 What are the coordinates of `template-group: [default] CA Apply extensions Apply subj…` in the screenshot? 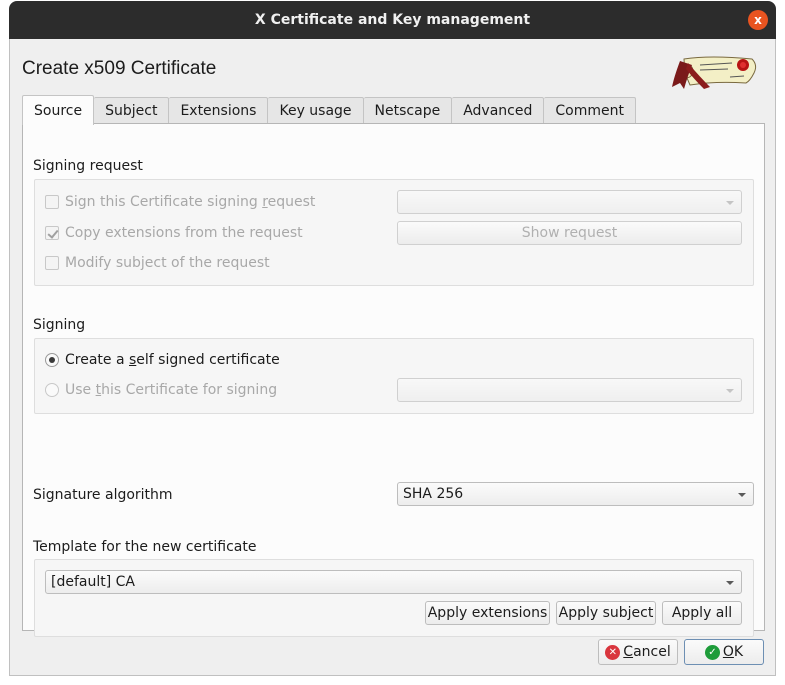 It's located at (394, 598).